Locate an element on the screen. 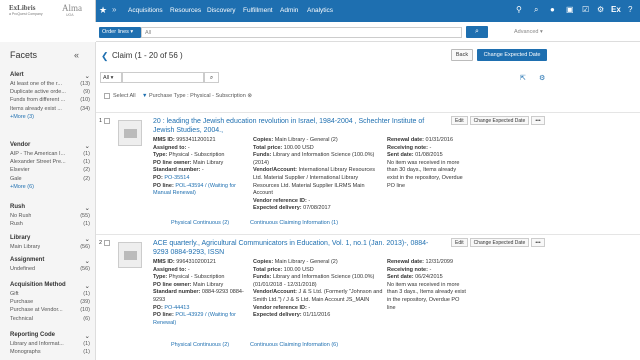  record-bottom-link: Continuous Claiming Information (6) is located at coordinates (294, 345).